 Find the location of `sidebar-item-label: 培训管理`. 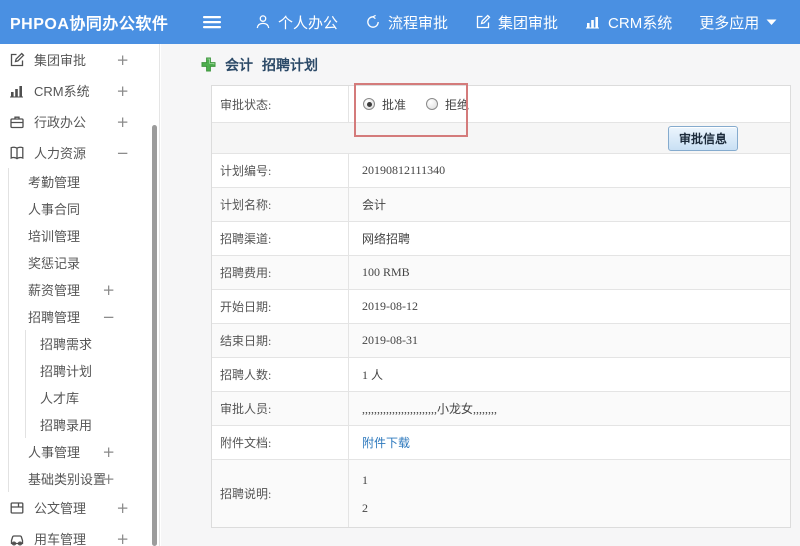

sidebar-item-label: 培训管理 is located at coordinates (54, 236).